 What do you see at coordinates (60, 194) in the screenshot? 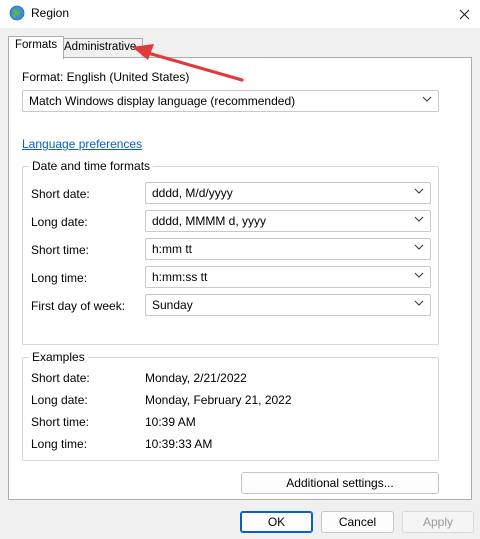
I see `short-date-label: Short date:` at bounding box center [60, 194].